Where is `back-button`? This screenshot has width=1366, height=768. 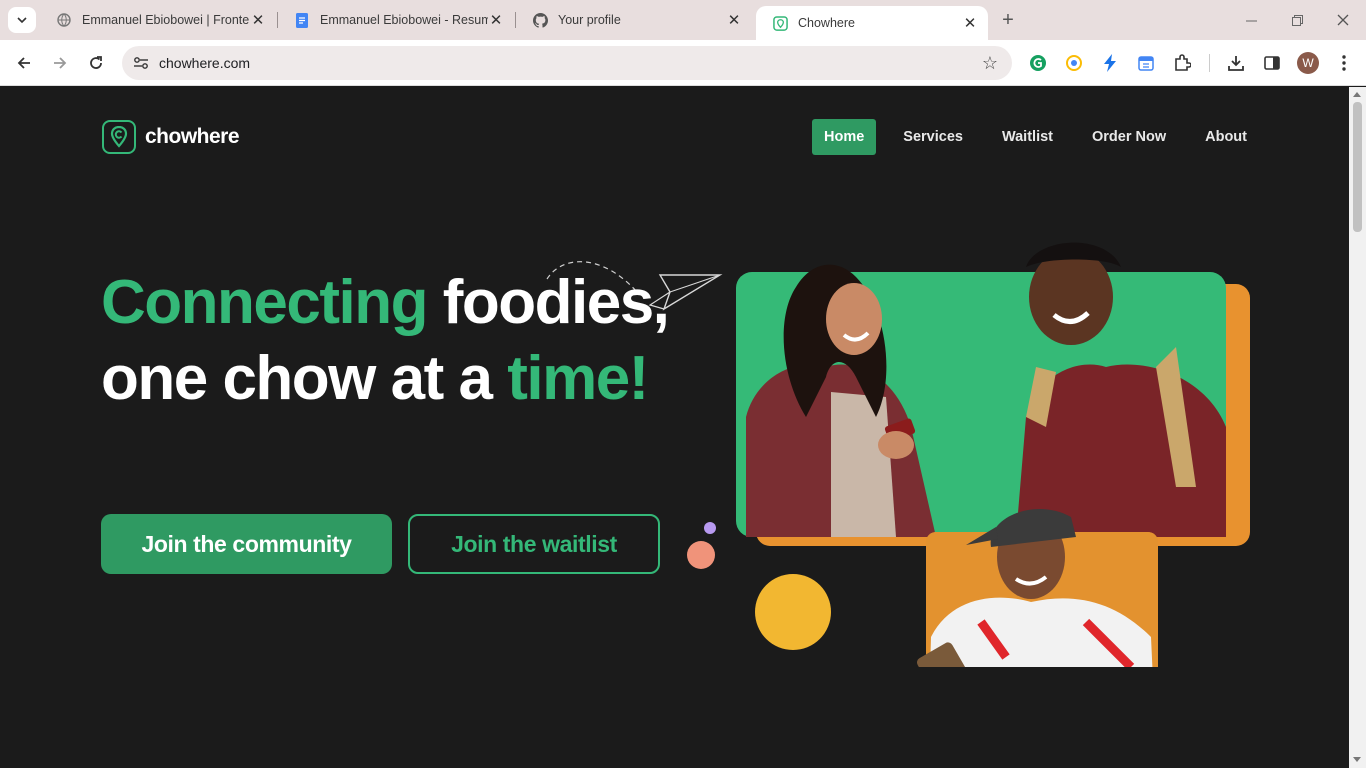 back-button is located at coordinates (24, 63).